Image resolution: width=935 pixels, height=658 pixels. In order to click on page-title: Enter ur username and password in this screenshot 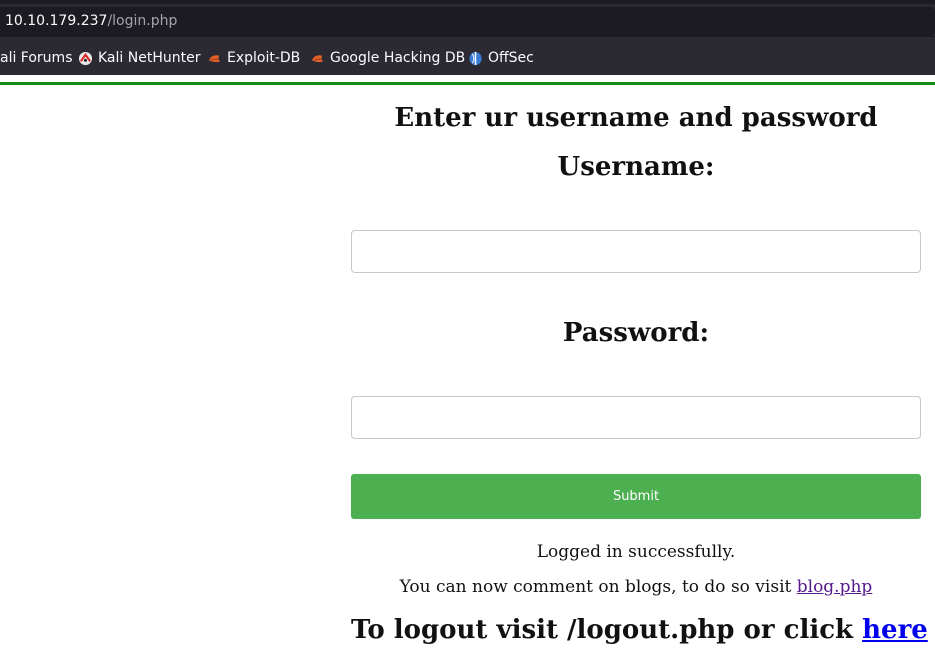, I will do `click(636, 118)`.